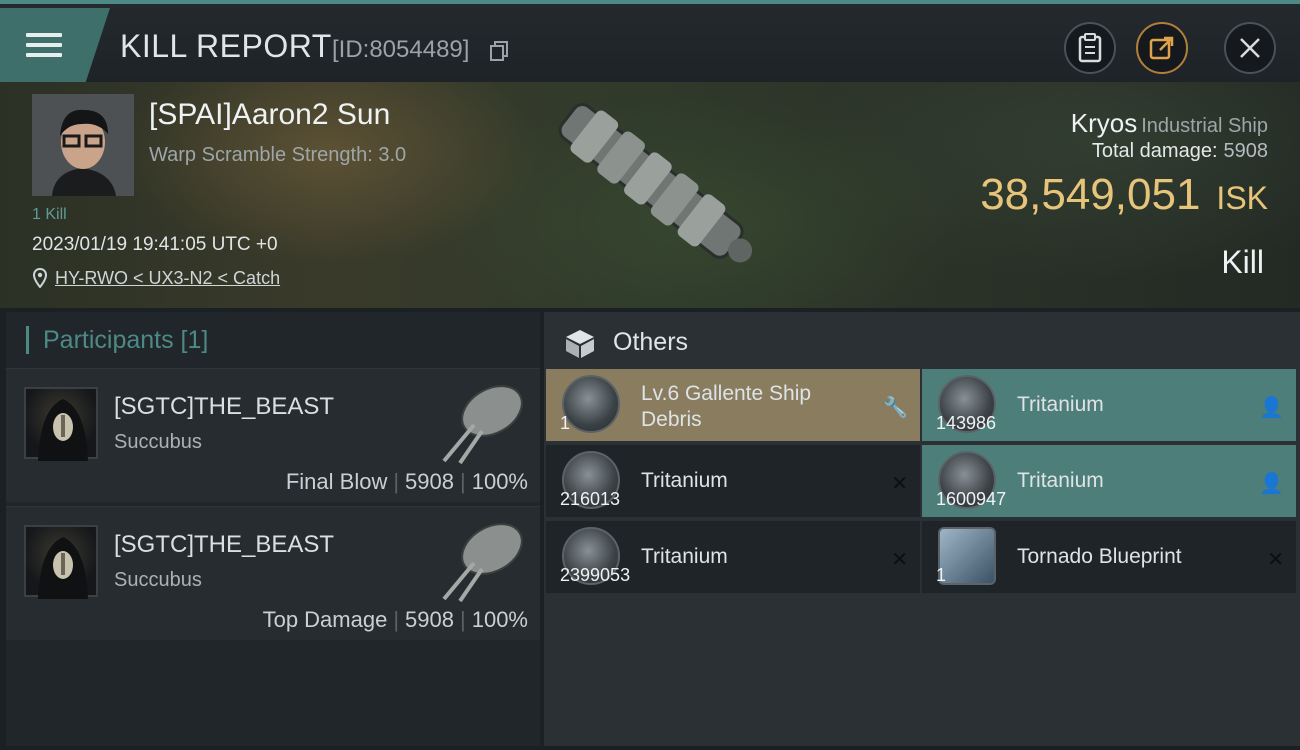  I want to click on participant-stats: Final Blow | 5908 | 100%, so click(406, 481).